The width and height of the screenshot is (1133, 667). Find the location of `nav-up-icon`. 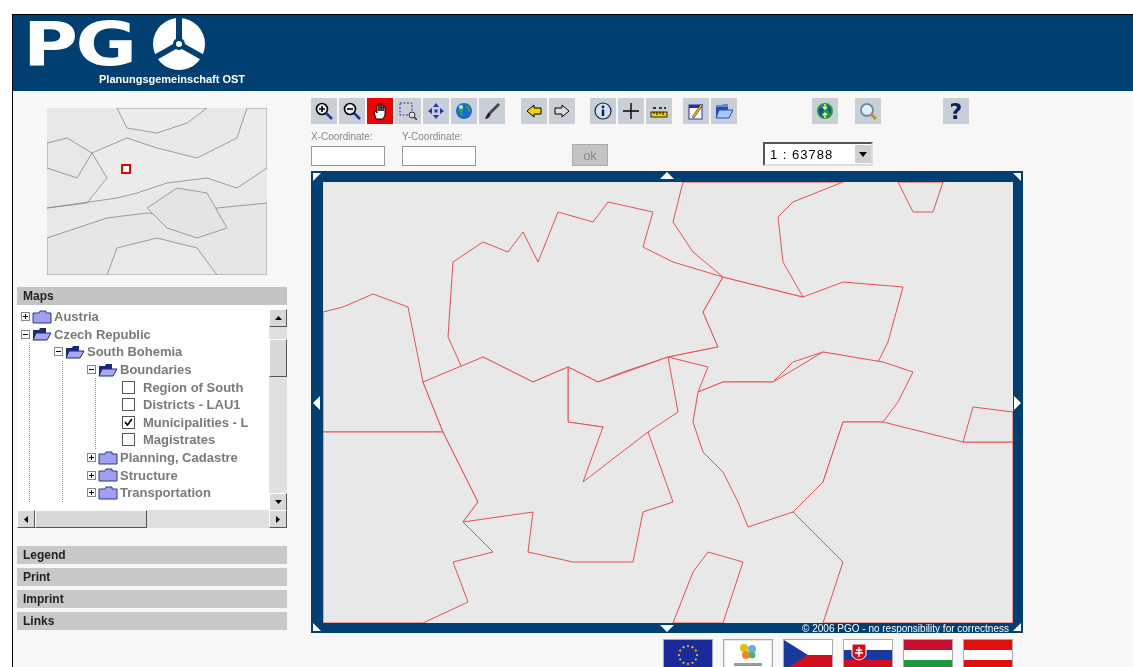

nav-up-icon is located at coordinates (667, 175).